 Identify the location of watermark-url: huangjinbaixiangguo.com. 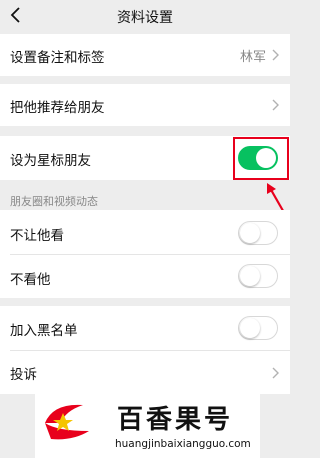
(183, 444).